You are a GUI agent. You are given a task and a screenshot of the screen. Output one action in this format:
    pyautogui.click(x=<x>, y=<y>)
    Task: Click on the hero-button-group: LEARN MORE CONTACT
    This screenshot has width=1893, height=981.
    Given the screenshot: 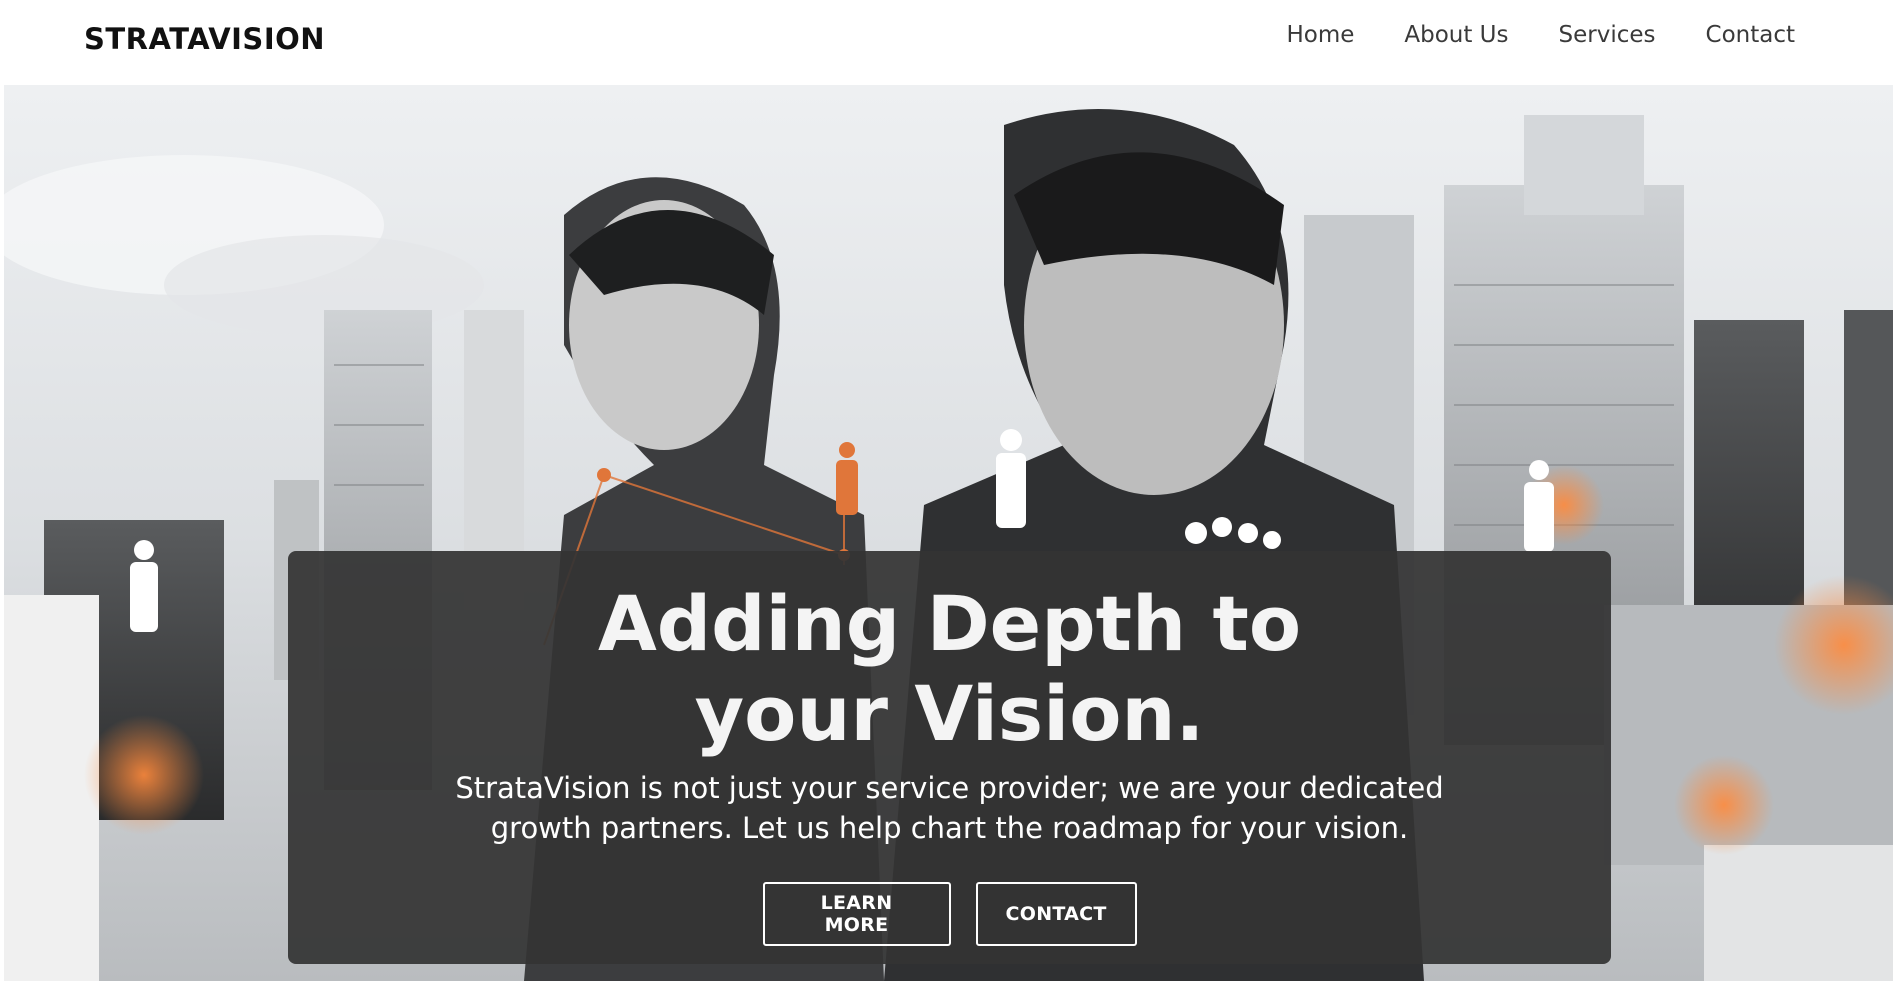 What is the action you would take?
    pyautogui.click(x=949, y=914)
    